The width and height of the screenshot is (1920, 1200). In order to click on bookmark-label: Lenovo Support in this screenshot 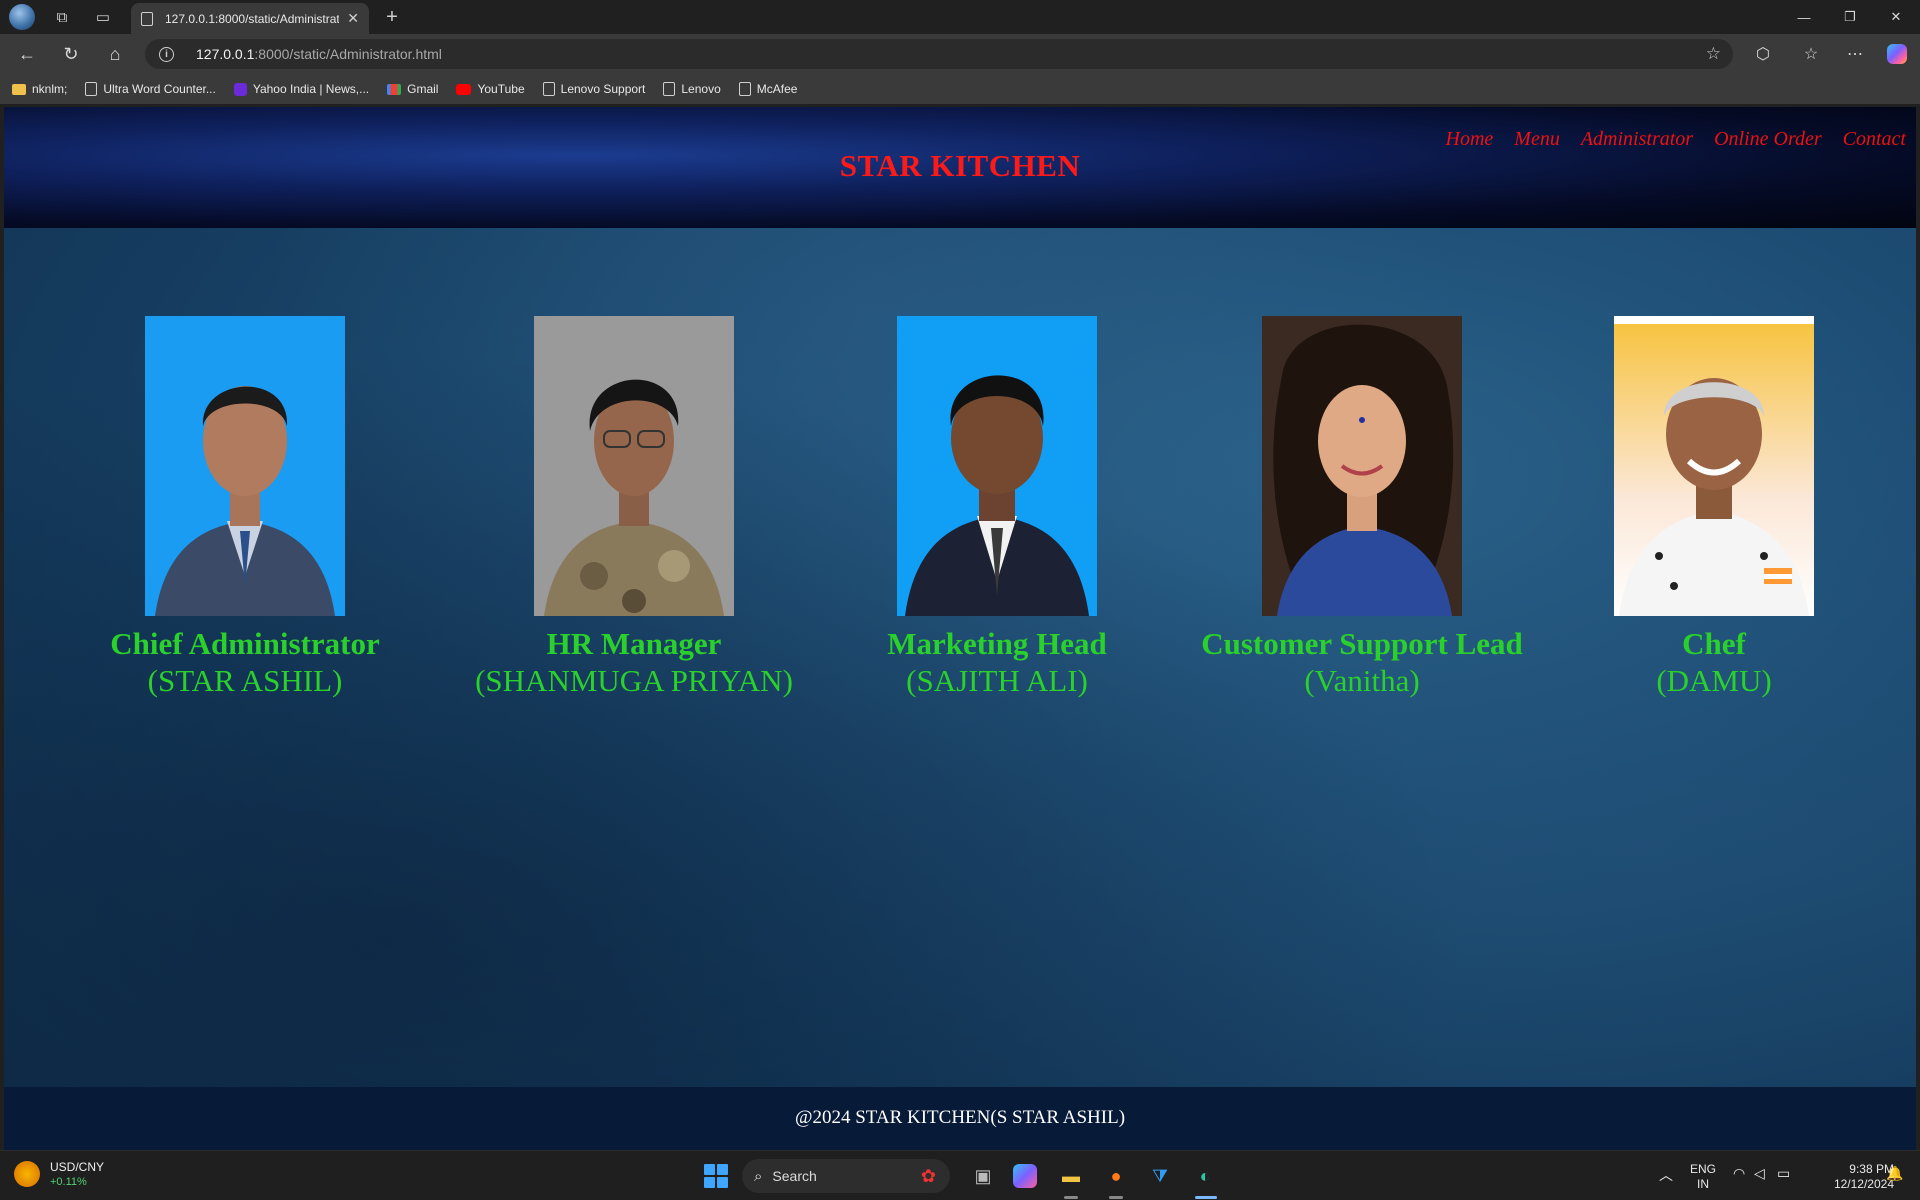, I will do `click(603, 89)`.